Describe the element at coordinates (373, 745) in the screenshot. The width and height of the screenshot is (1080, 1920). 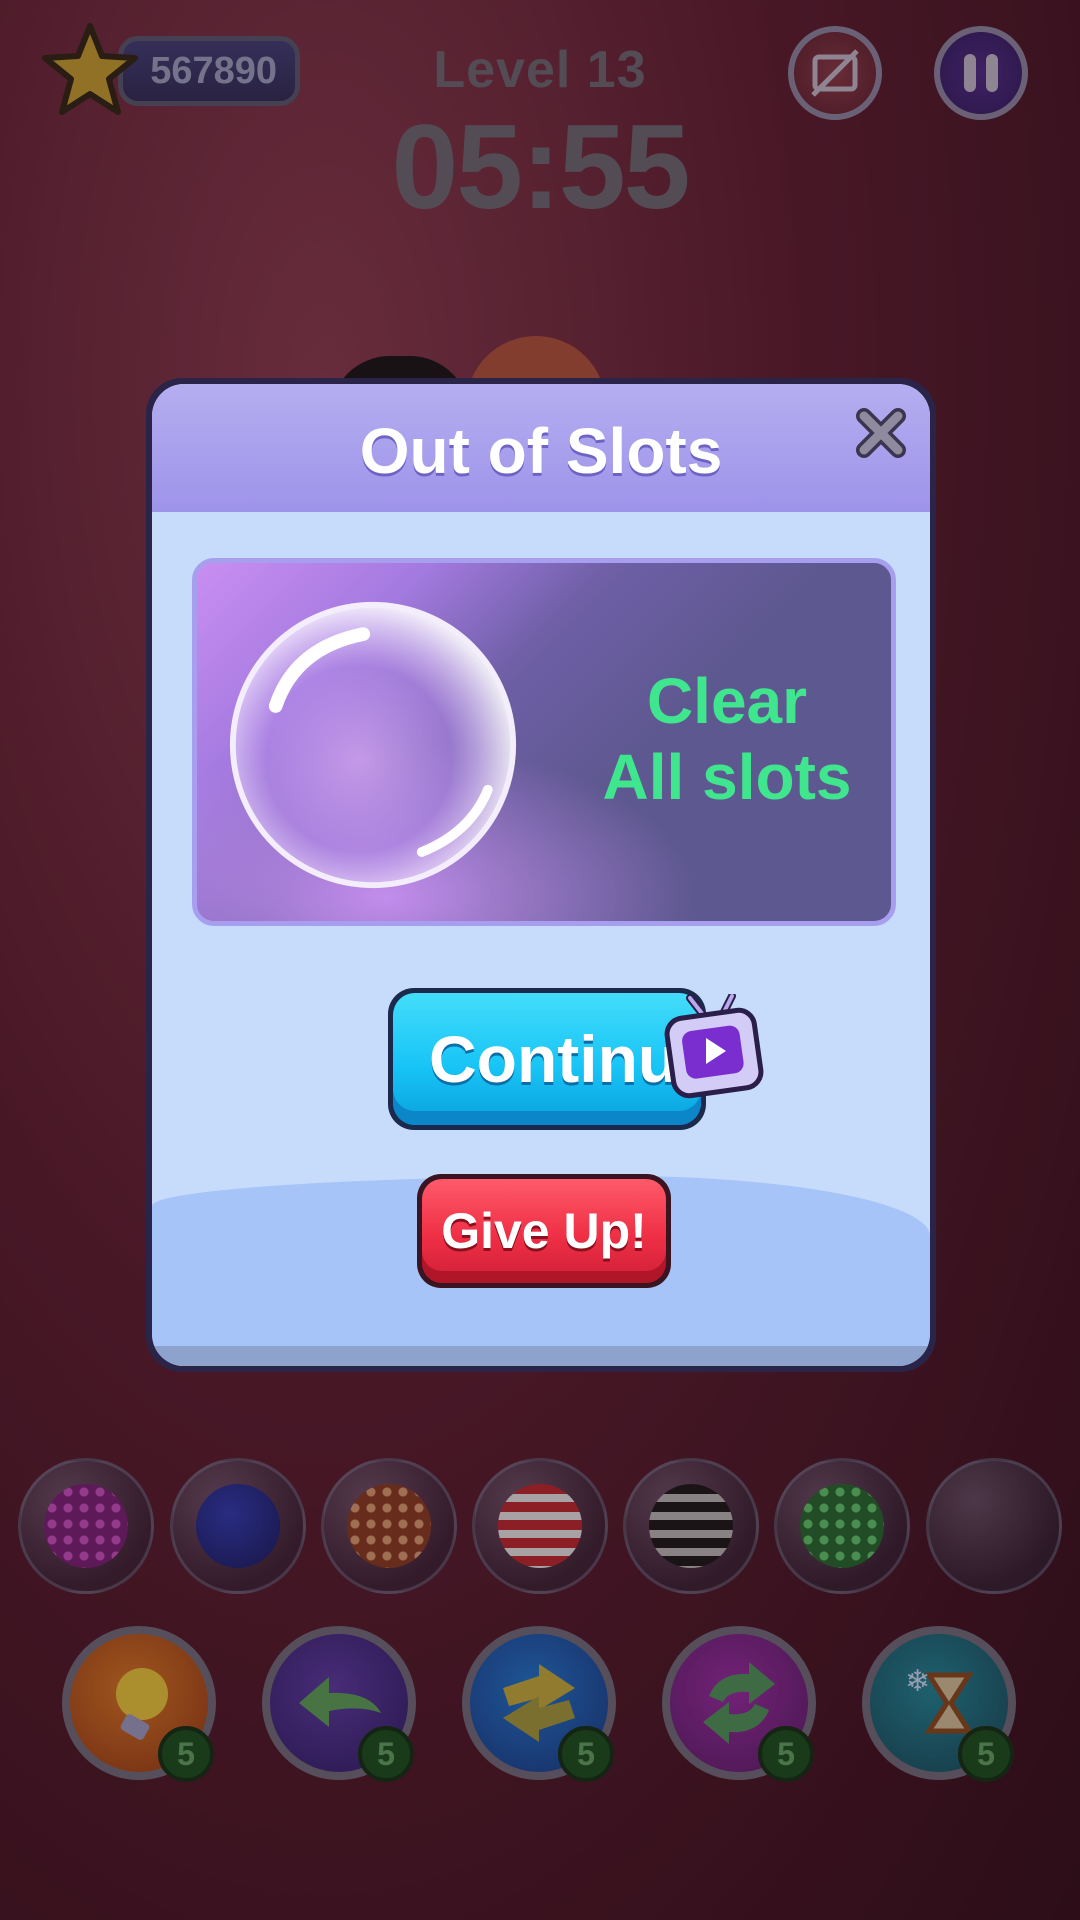
I see `bubble-icon` at that location.